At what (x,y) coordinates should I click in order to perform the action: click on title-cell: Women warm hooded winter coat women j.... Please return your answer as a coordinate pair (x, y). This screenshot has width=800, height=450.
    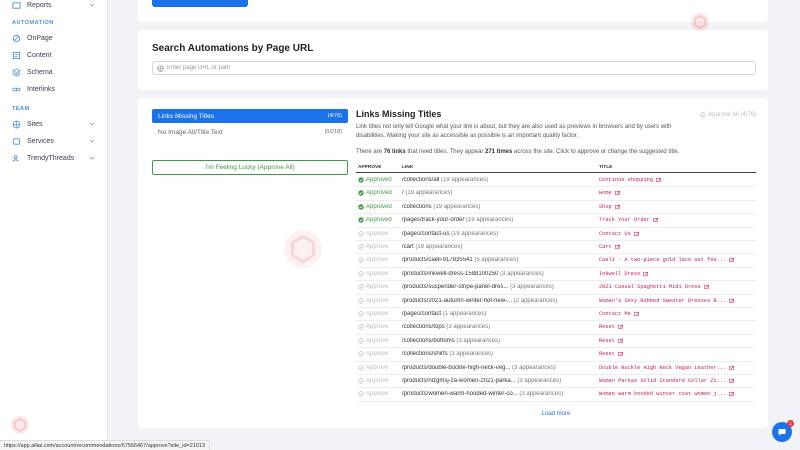
    Looking at the image, I should click on (676, 394).